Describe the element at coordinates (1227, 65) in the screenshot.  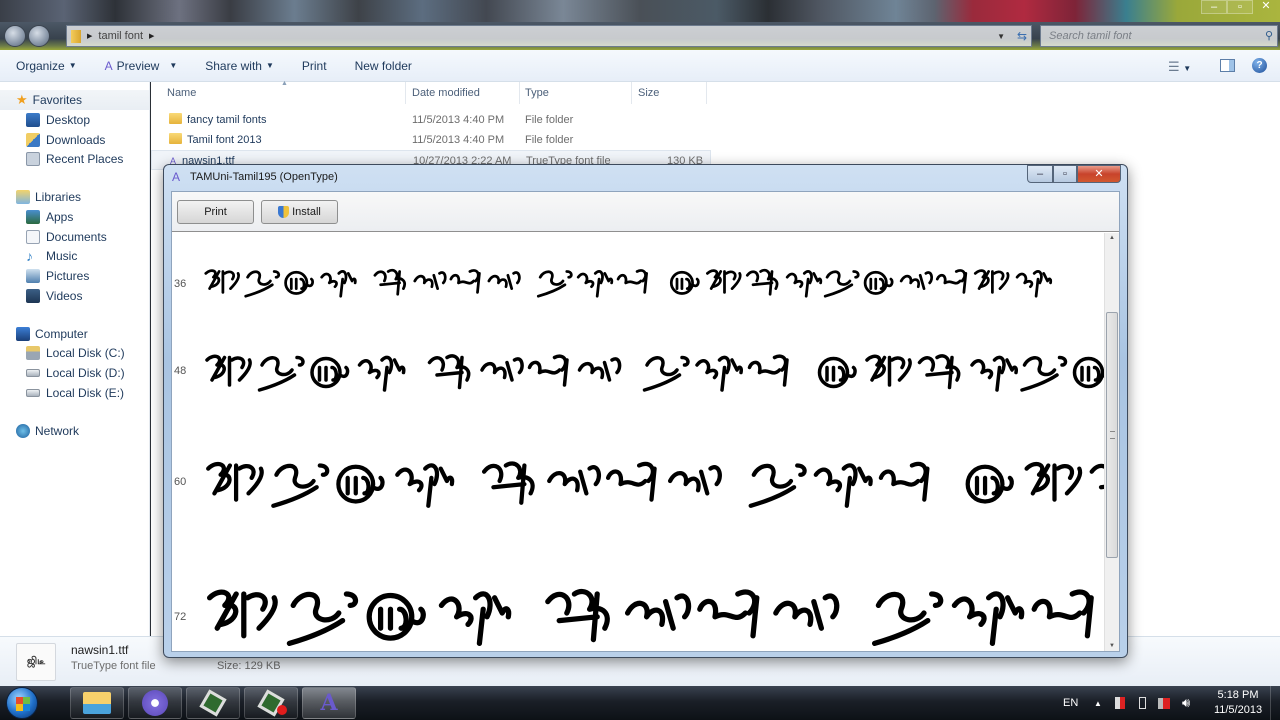
I see `preview-pane-button` at that location.